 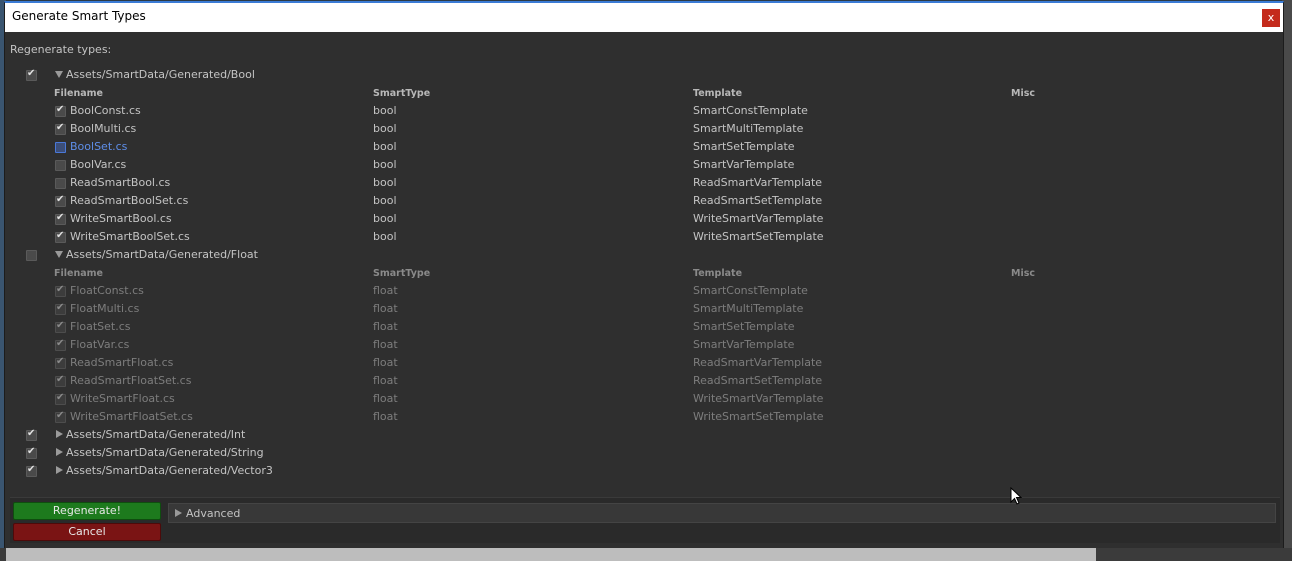 I want to click on group-checkbox-int, so click(x=31, y=434).